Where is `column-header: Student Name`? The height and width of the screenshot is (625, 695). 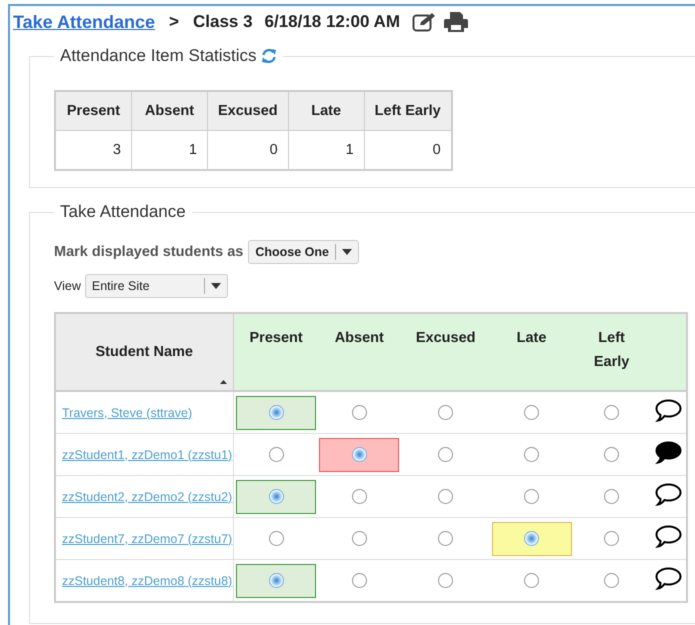 column-header: Student Name is located at coordinates (144, 352).